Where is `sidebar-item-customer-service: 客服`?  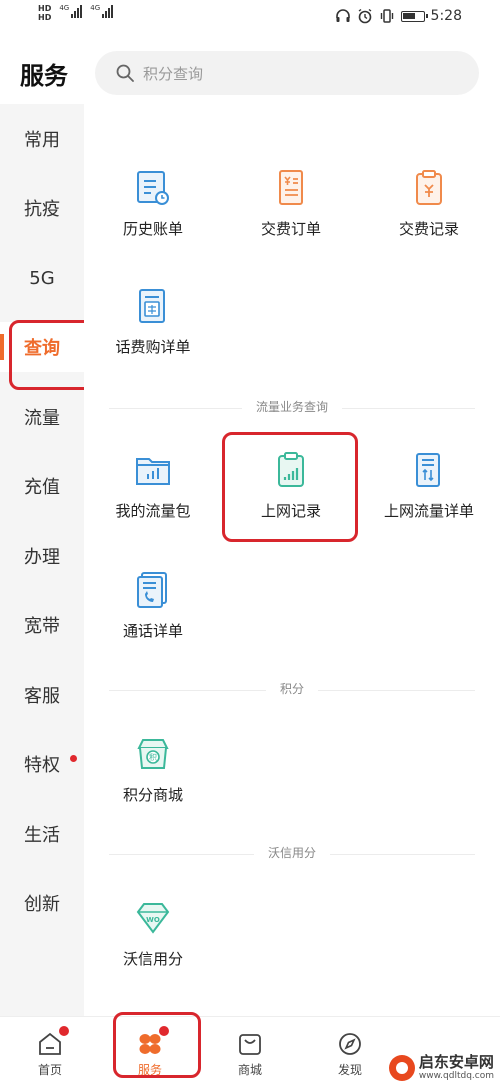 sidebar-item-customer-service: 客服 is located at coordinates (42, 695).